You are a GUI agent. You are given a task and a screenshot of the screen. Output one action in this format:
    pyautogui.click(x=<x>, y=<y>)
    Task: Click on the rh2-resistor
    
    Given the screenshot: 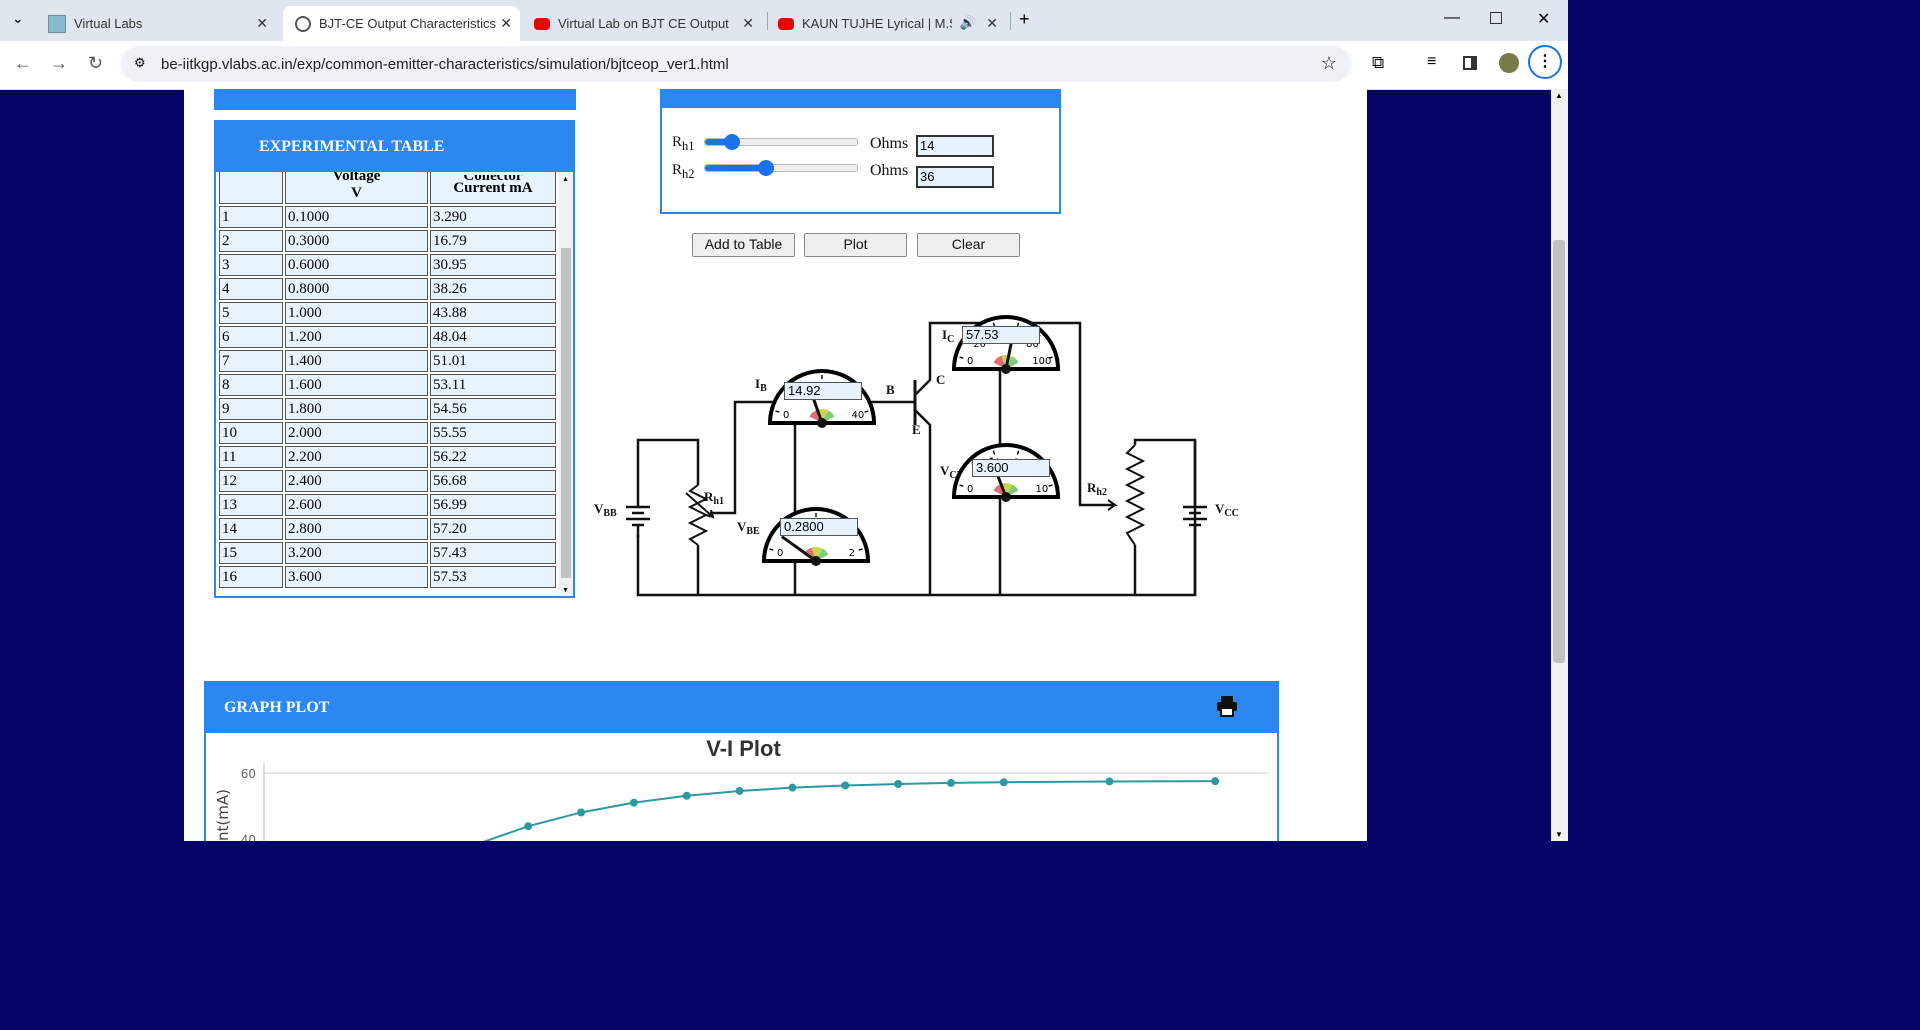 What is the action you would take?
    pyautogui.click(x=1135, y=495)
    